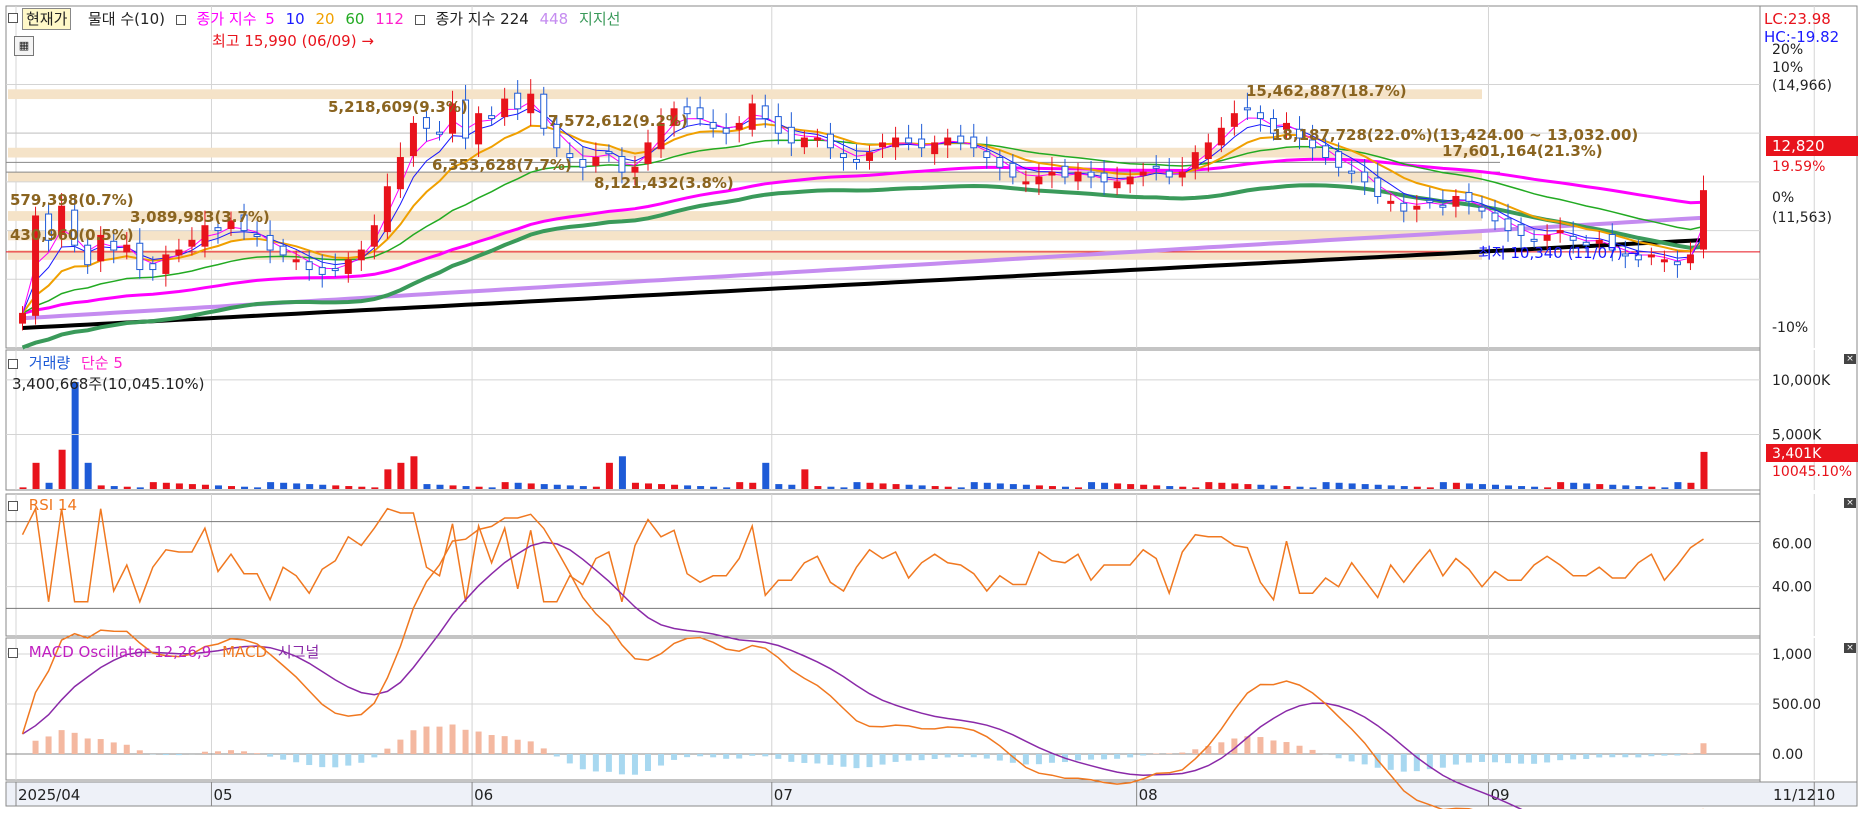 The image size is (1859, 813). Describe the element at coordinates (46, 19) in the screenshot. I see `current-price-legend: 현재가` at that location.